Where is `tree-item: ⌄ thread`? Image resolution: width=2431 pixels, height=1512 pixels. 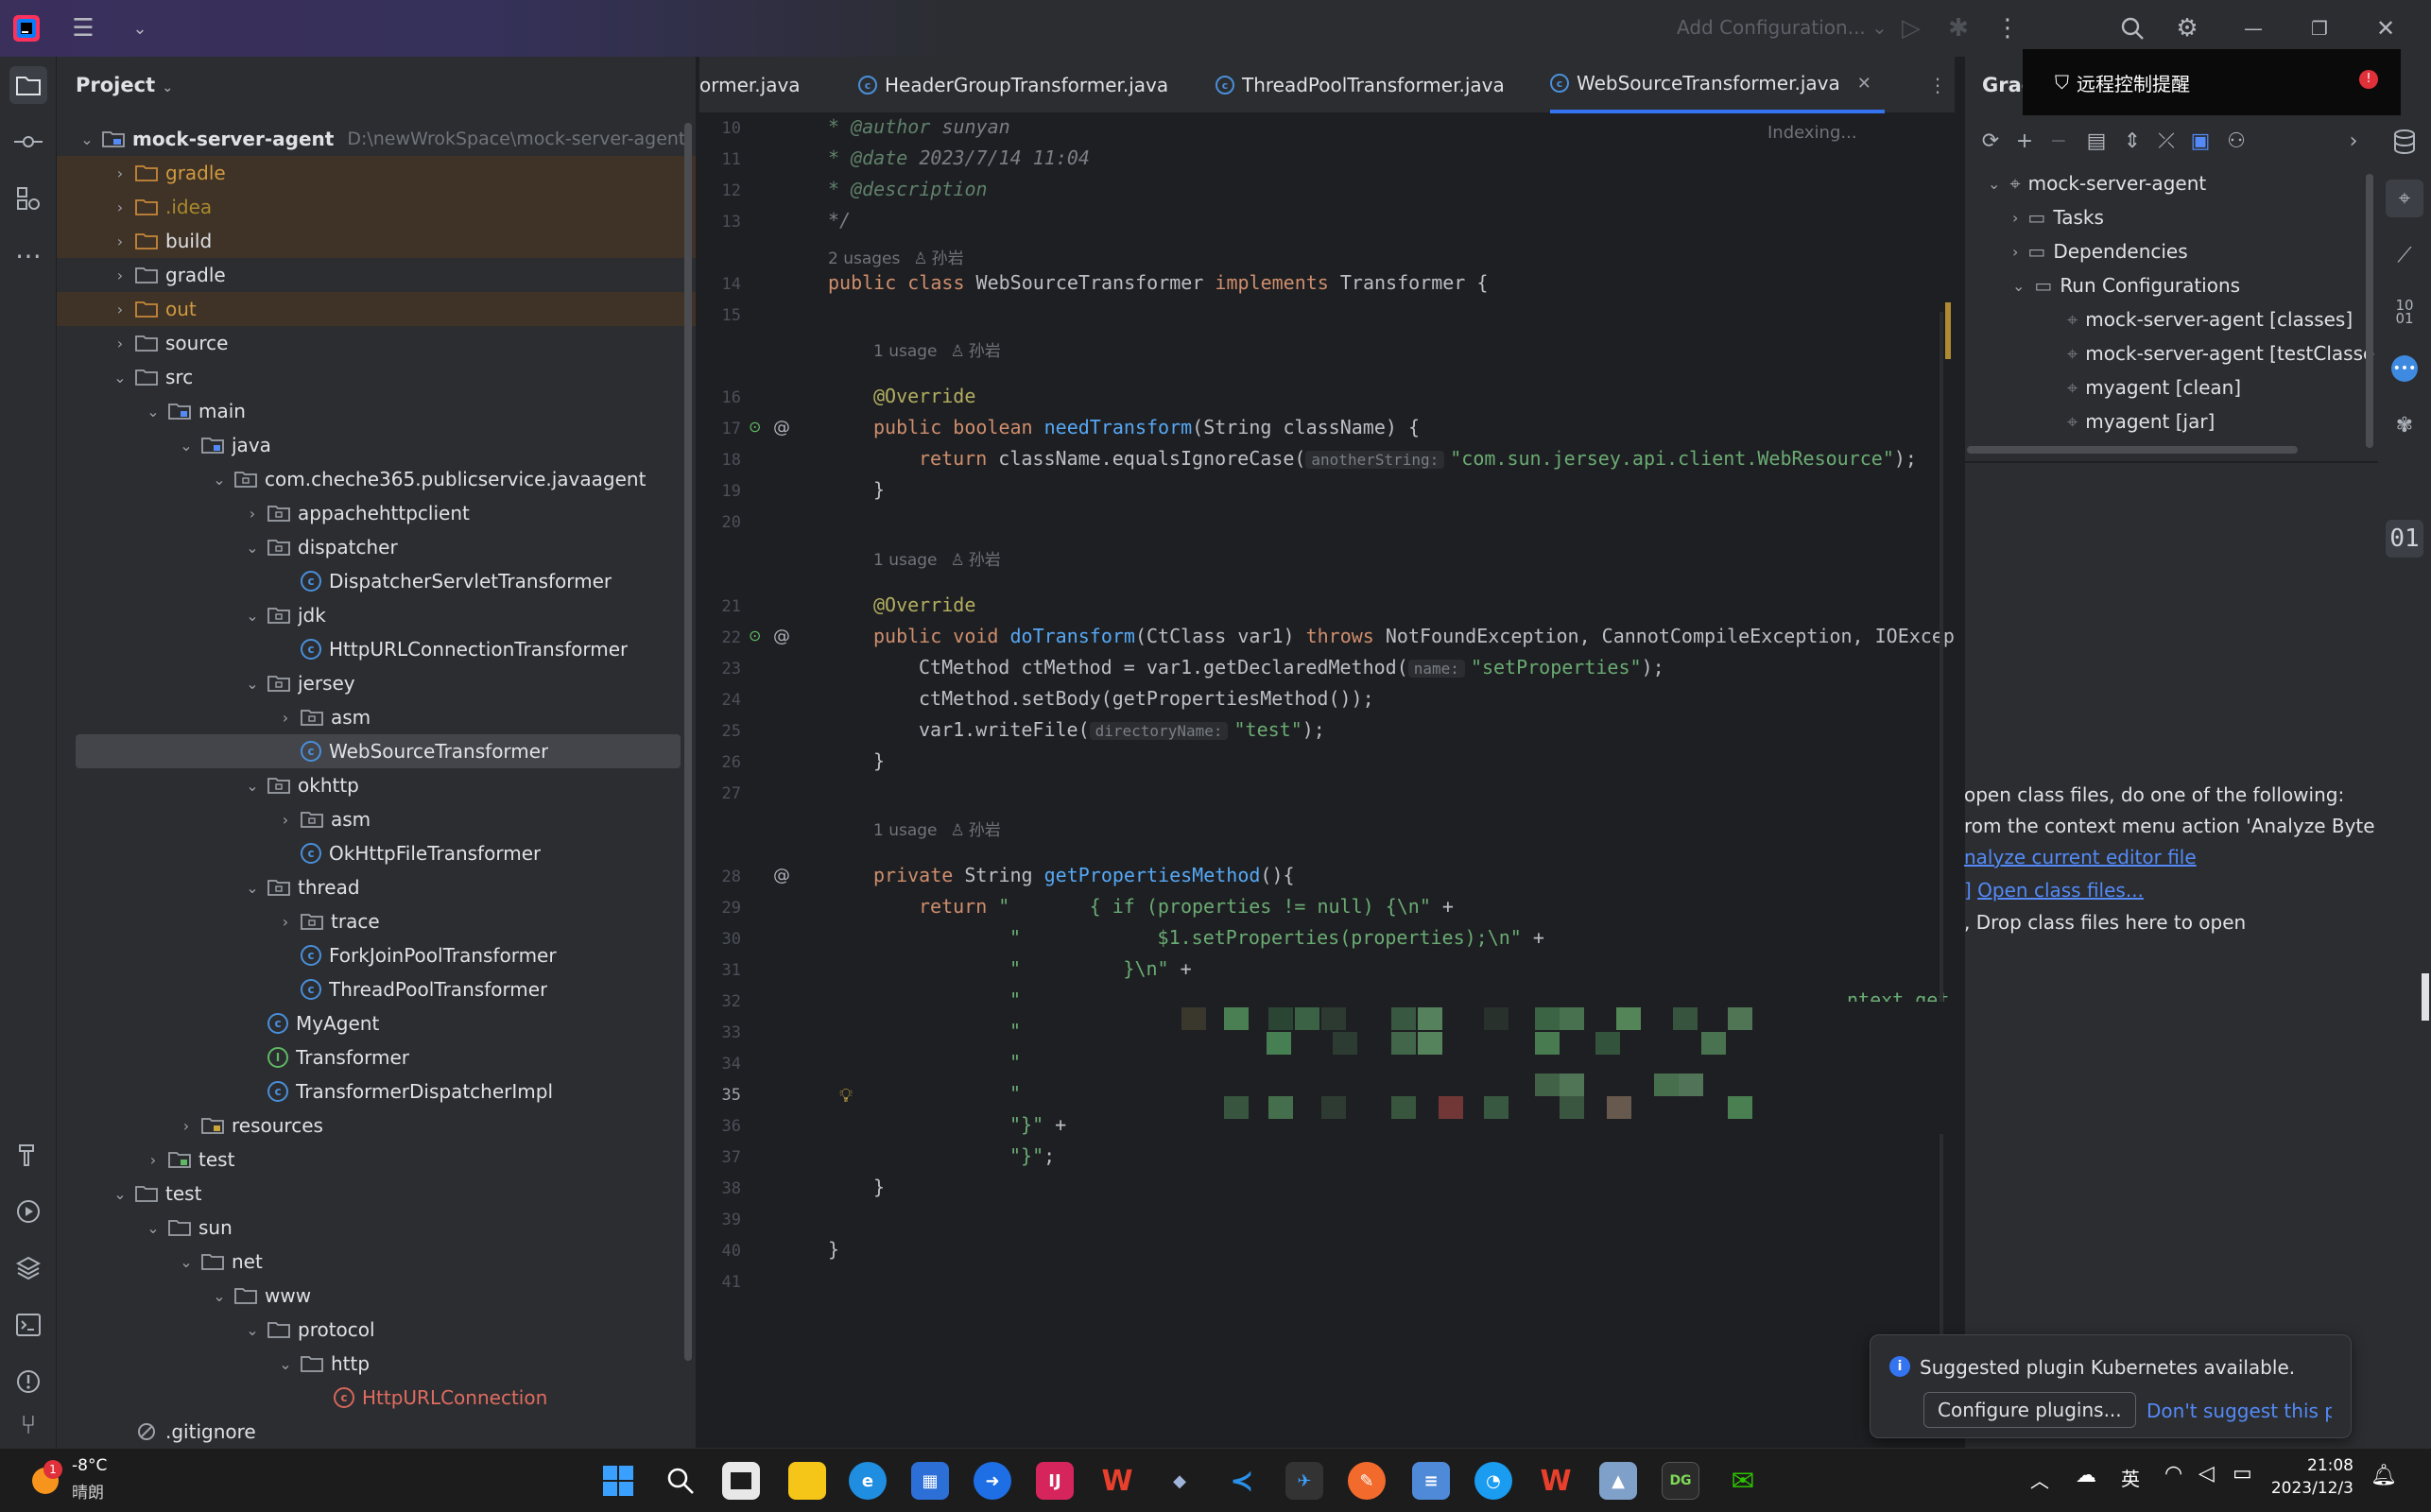
tree-item: ⌄ thread is located at coordinates (376, 887).